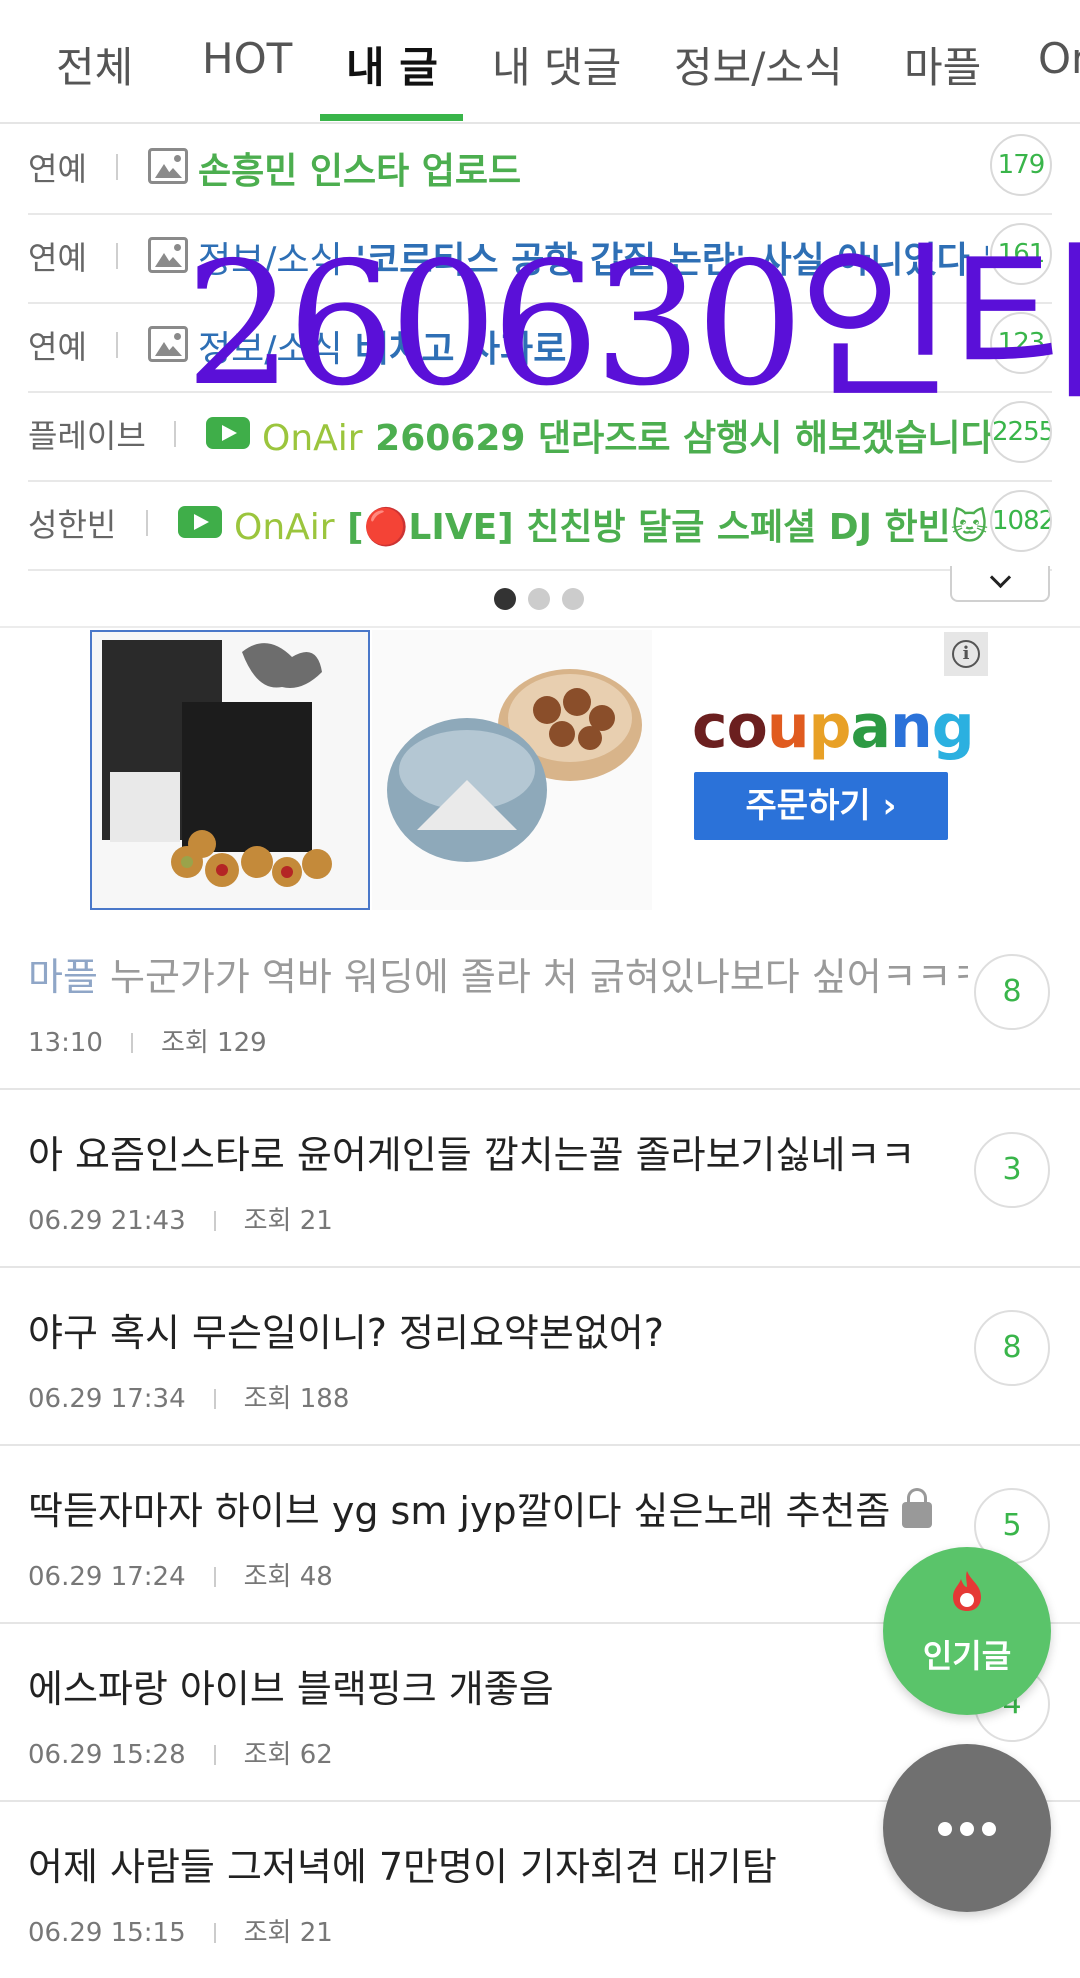  Describe the element at coordinates (688, 438) in the screenshot. I see `hot-title-text: 260629 댄라즈로 삼행시 해보겠습니다 1` at that location.